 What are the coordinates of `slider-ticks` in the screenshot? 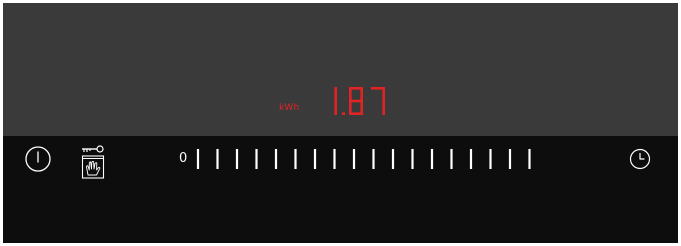 It's located at (363, 159).